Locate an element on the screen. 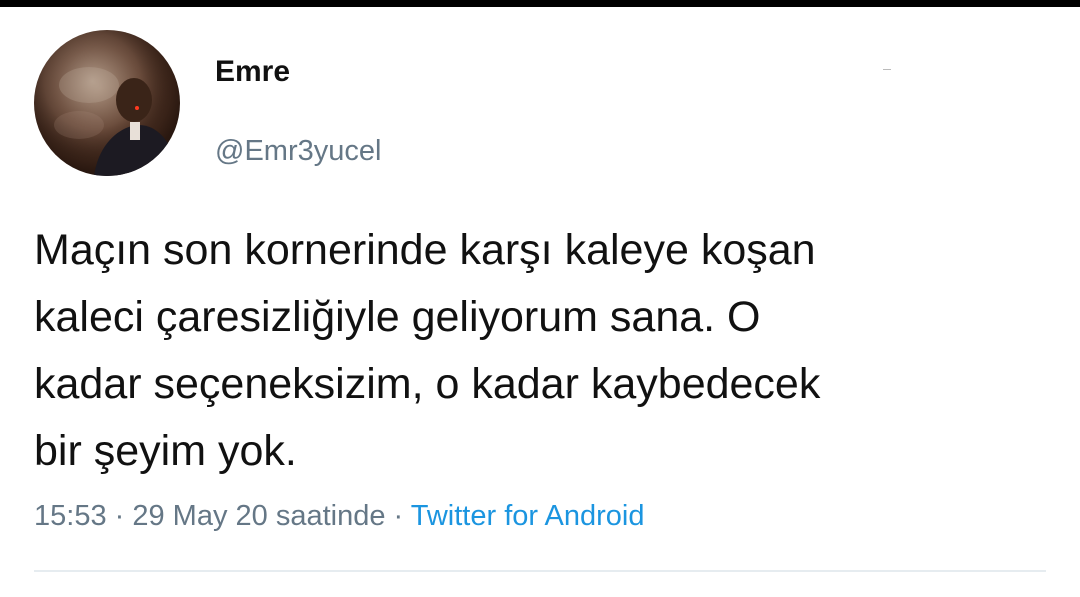 The image size is (1080, 597). image-artifact is located at coordinates (887, 69).